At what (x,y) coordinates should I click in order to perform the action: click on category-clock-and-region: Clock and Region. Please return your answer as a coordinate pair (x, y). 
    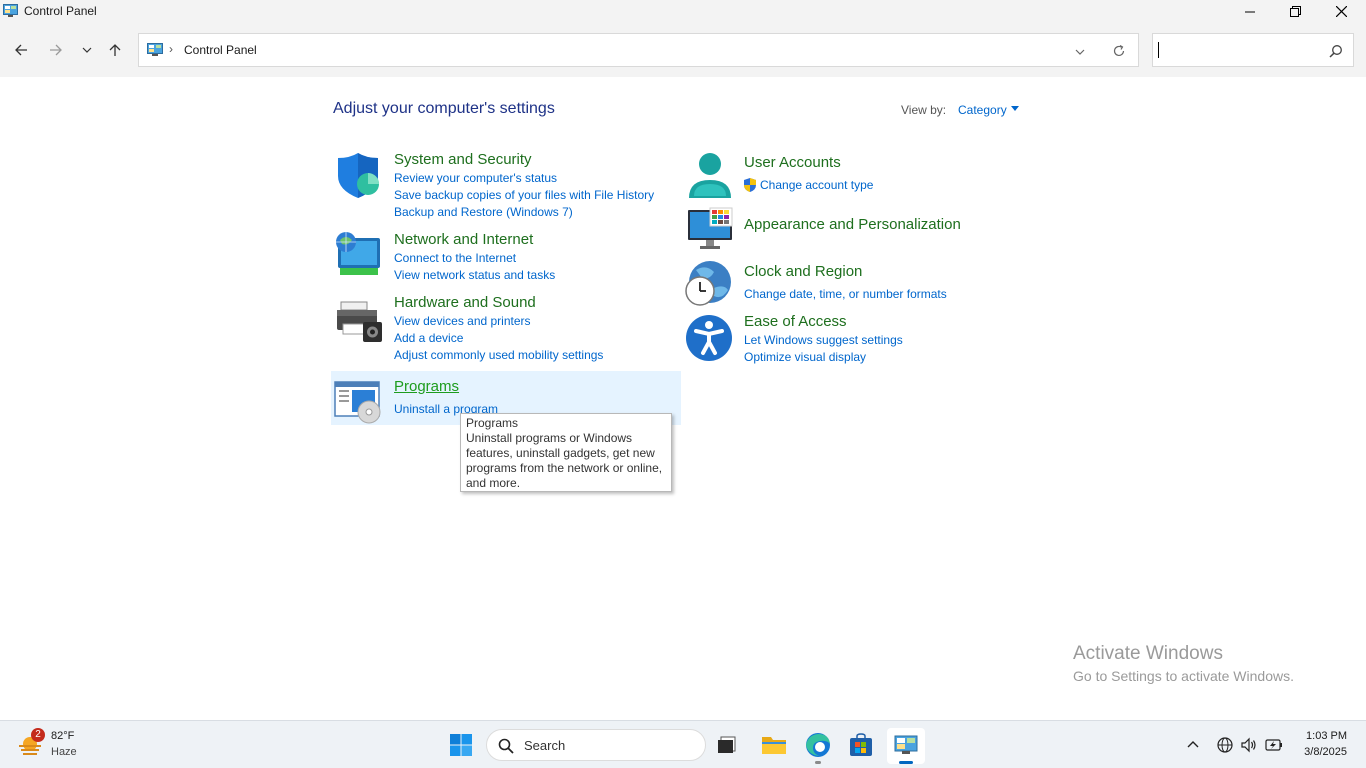
    Looking at the image, I should click on (803, 271).